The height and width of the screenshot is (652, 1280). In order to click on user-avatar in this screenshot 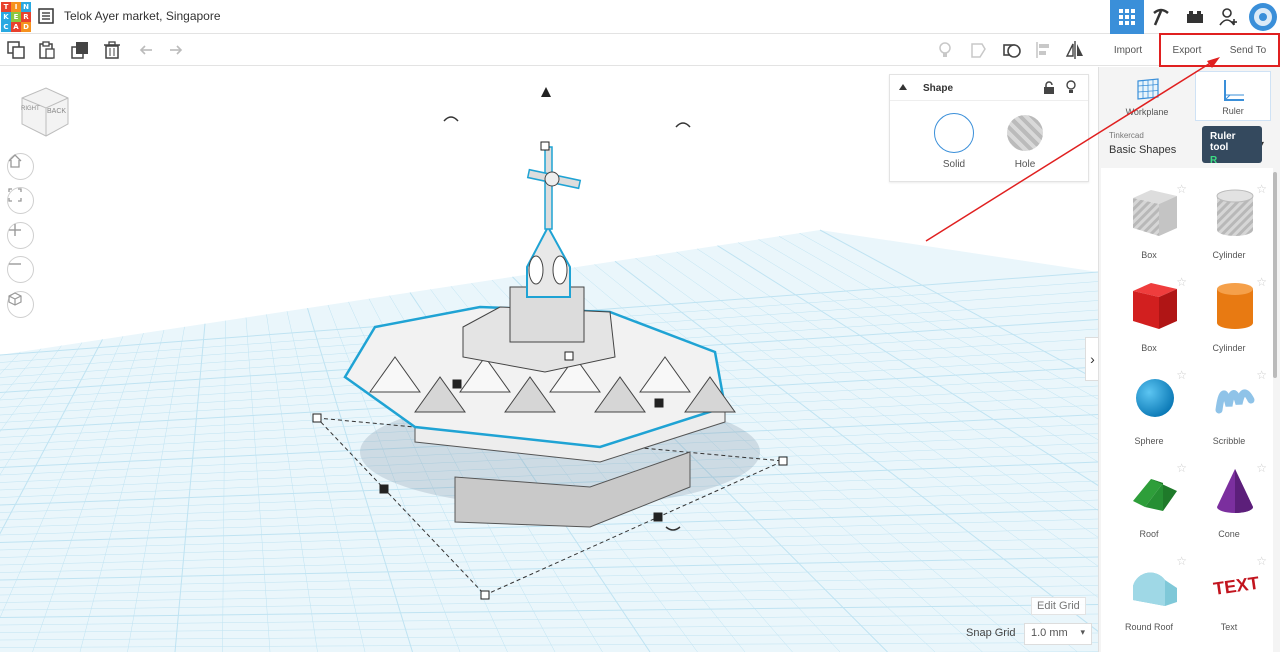, I will do `click(1263, 17)`.